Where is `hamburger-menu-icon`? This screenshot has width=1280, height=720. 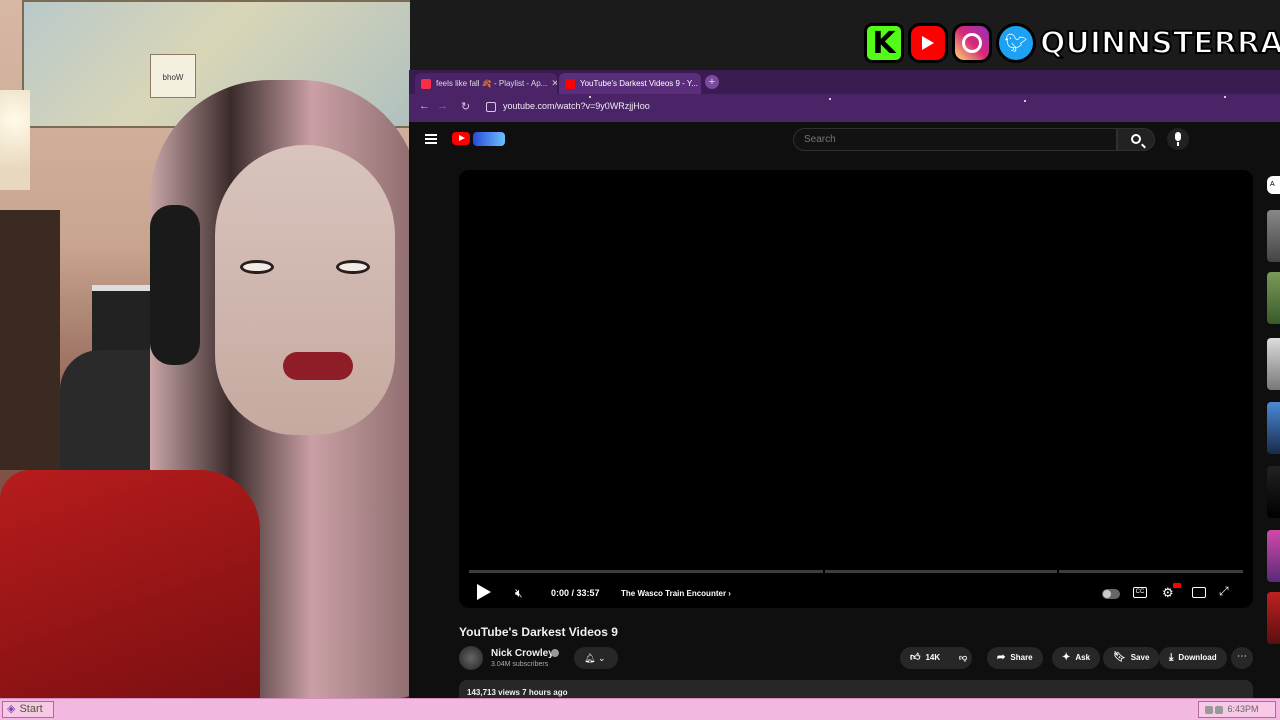 hamburger-menu-icon is located at coordinates (431, 139).